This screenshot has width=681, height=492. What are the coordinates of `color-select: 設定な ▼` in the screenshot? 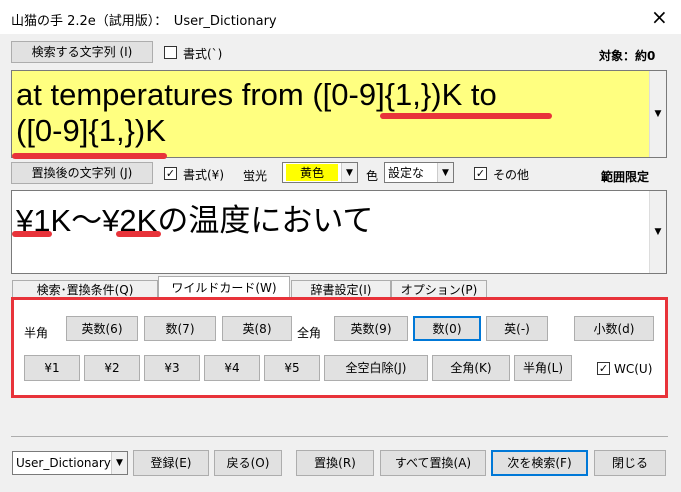 It's located at (419, 172).